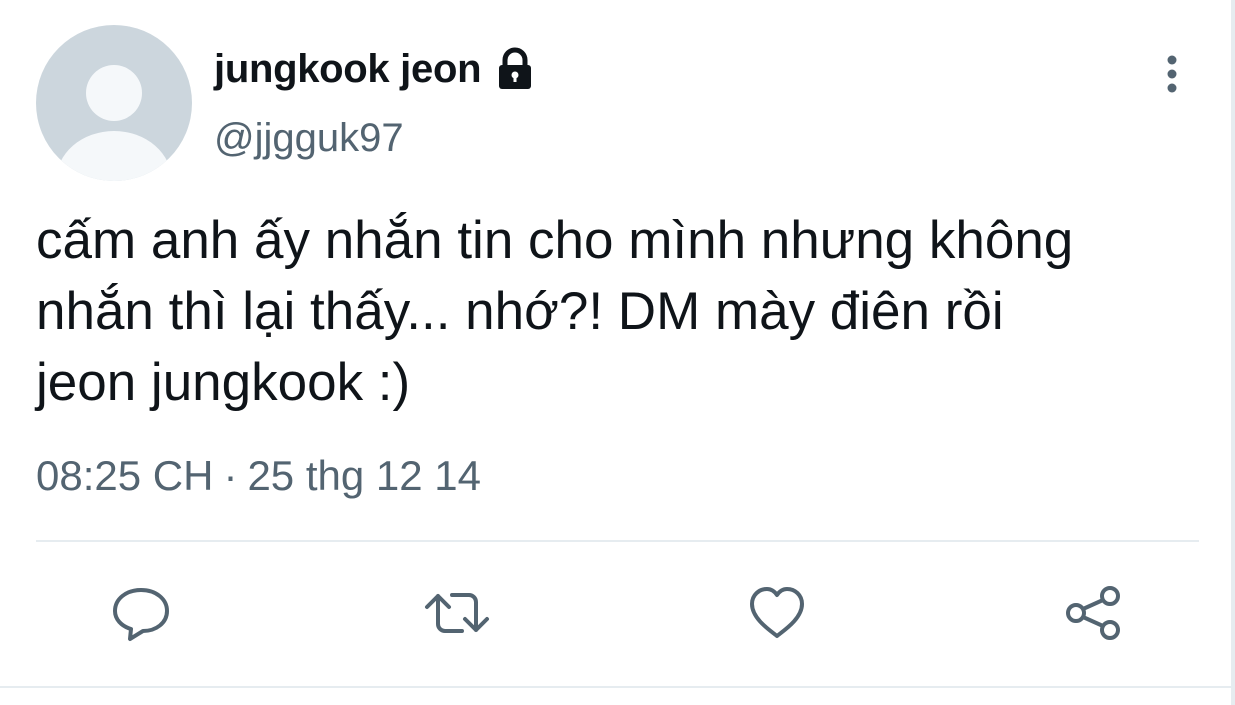 The image size is (1235, 705). I want to click on share-icon, so click(1093, 613).